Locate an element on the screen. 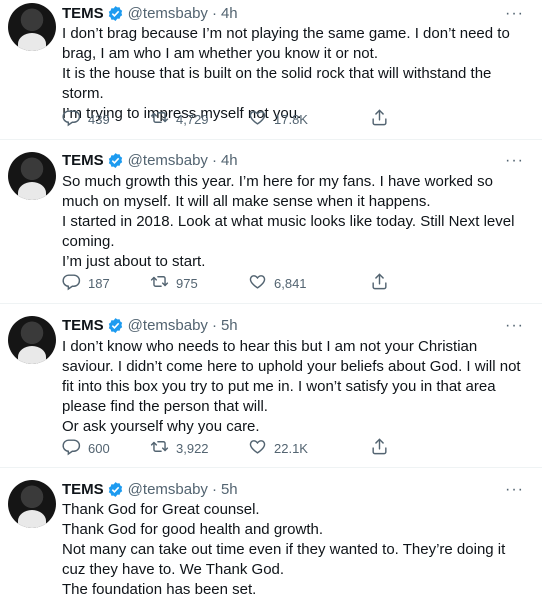  tweet-actions: 600 3,922 22.1K is located at coordinates (262, 448).